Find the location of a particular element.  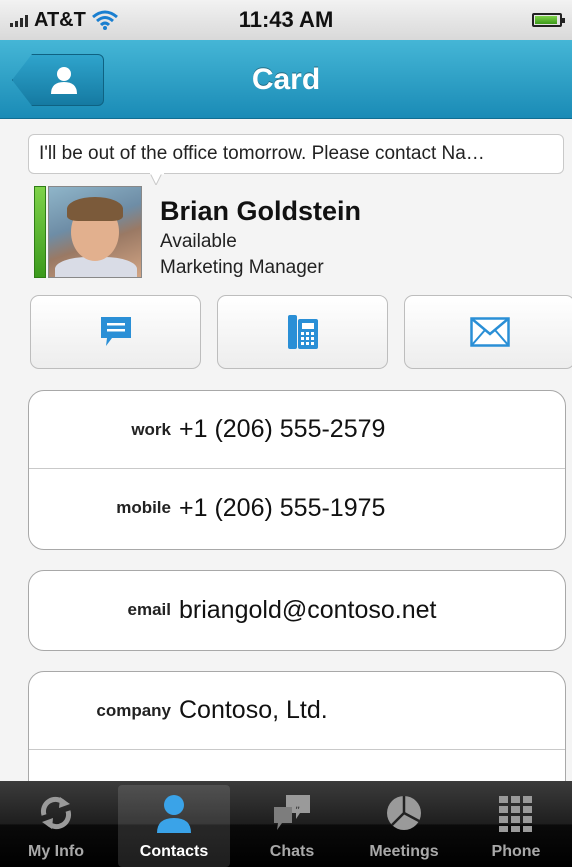

envelope-icon is located at coordinates (489, 332).